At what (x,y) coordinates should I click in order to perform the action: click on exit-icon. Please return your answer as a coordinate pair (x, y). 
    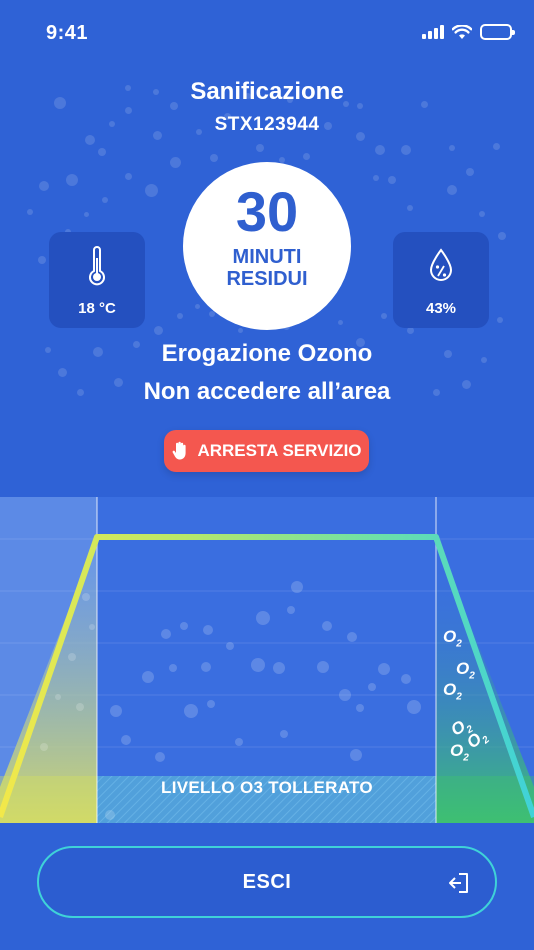
    Looking at the image, I should click on (458, 883).